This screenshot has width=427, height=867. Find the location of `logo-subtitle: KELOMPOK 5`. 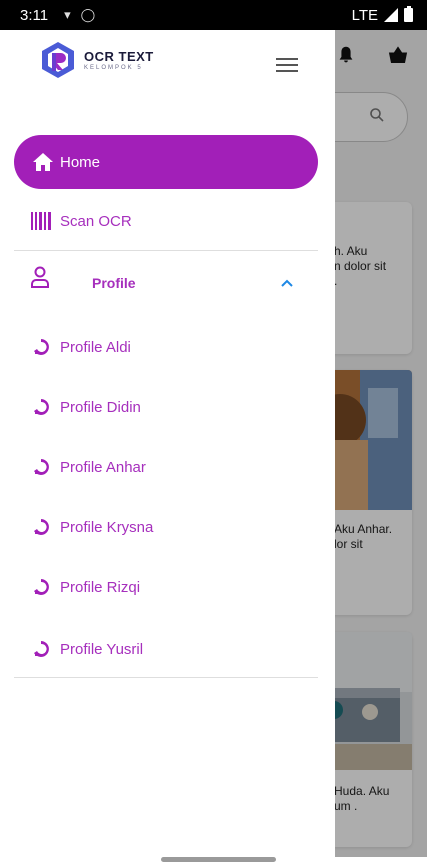

logo-subtitle: KELOMPOK 5 is located at coordinates (113, 68).